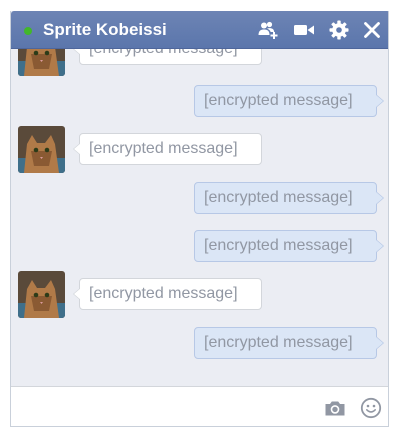 This screenshot has width=400, height=427. I want to click on emoji-icon, so click(371, 408).